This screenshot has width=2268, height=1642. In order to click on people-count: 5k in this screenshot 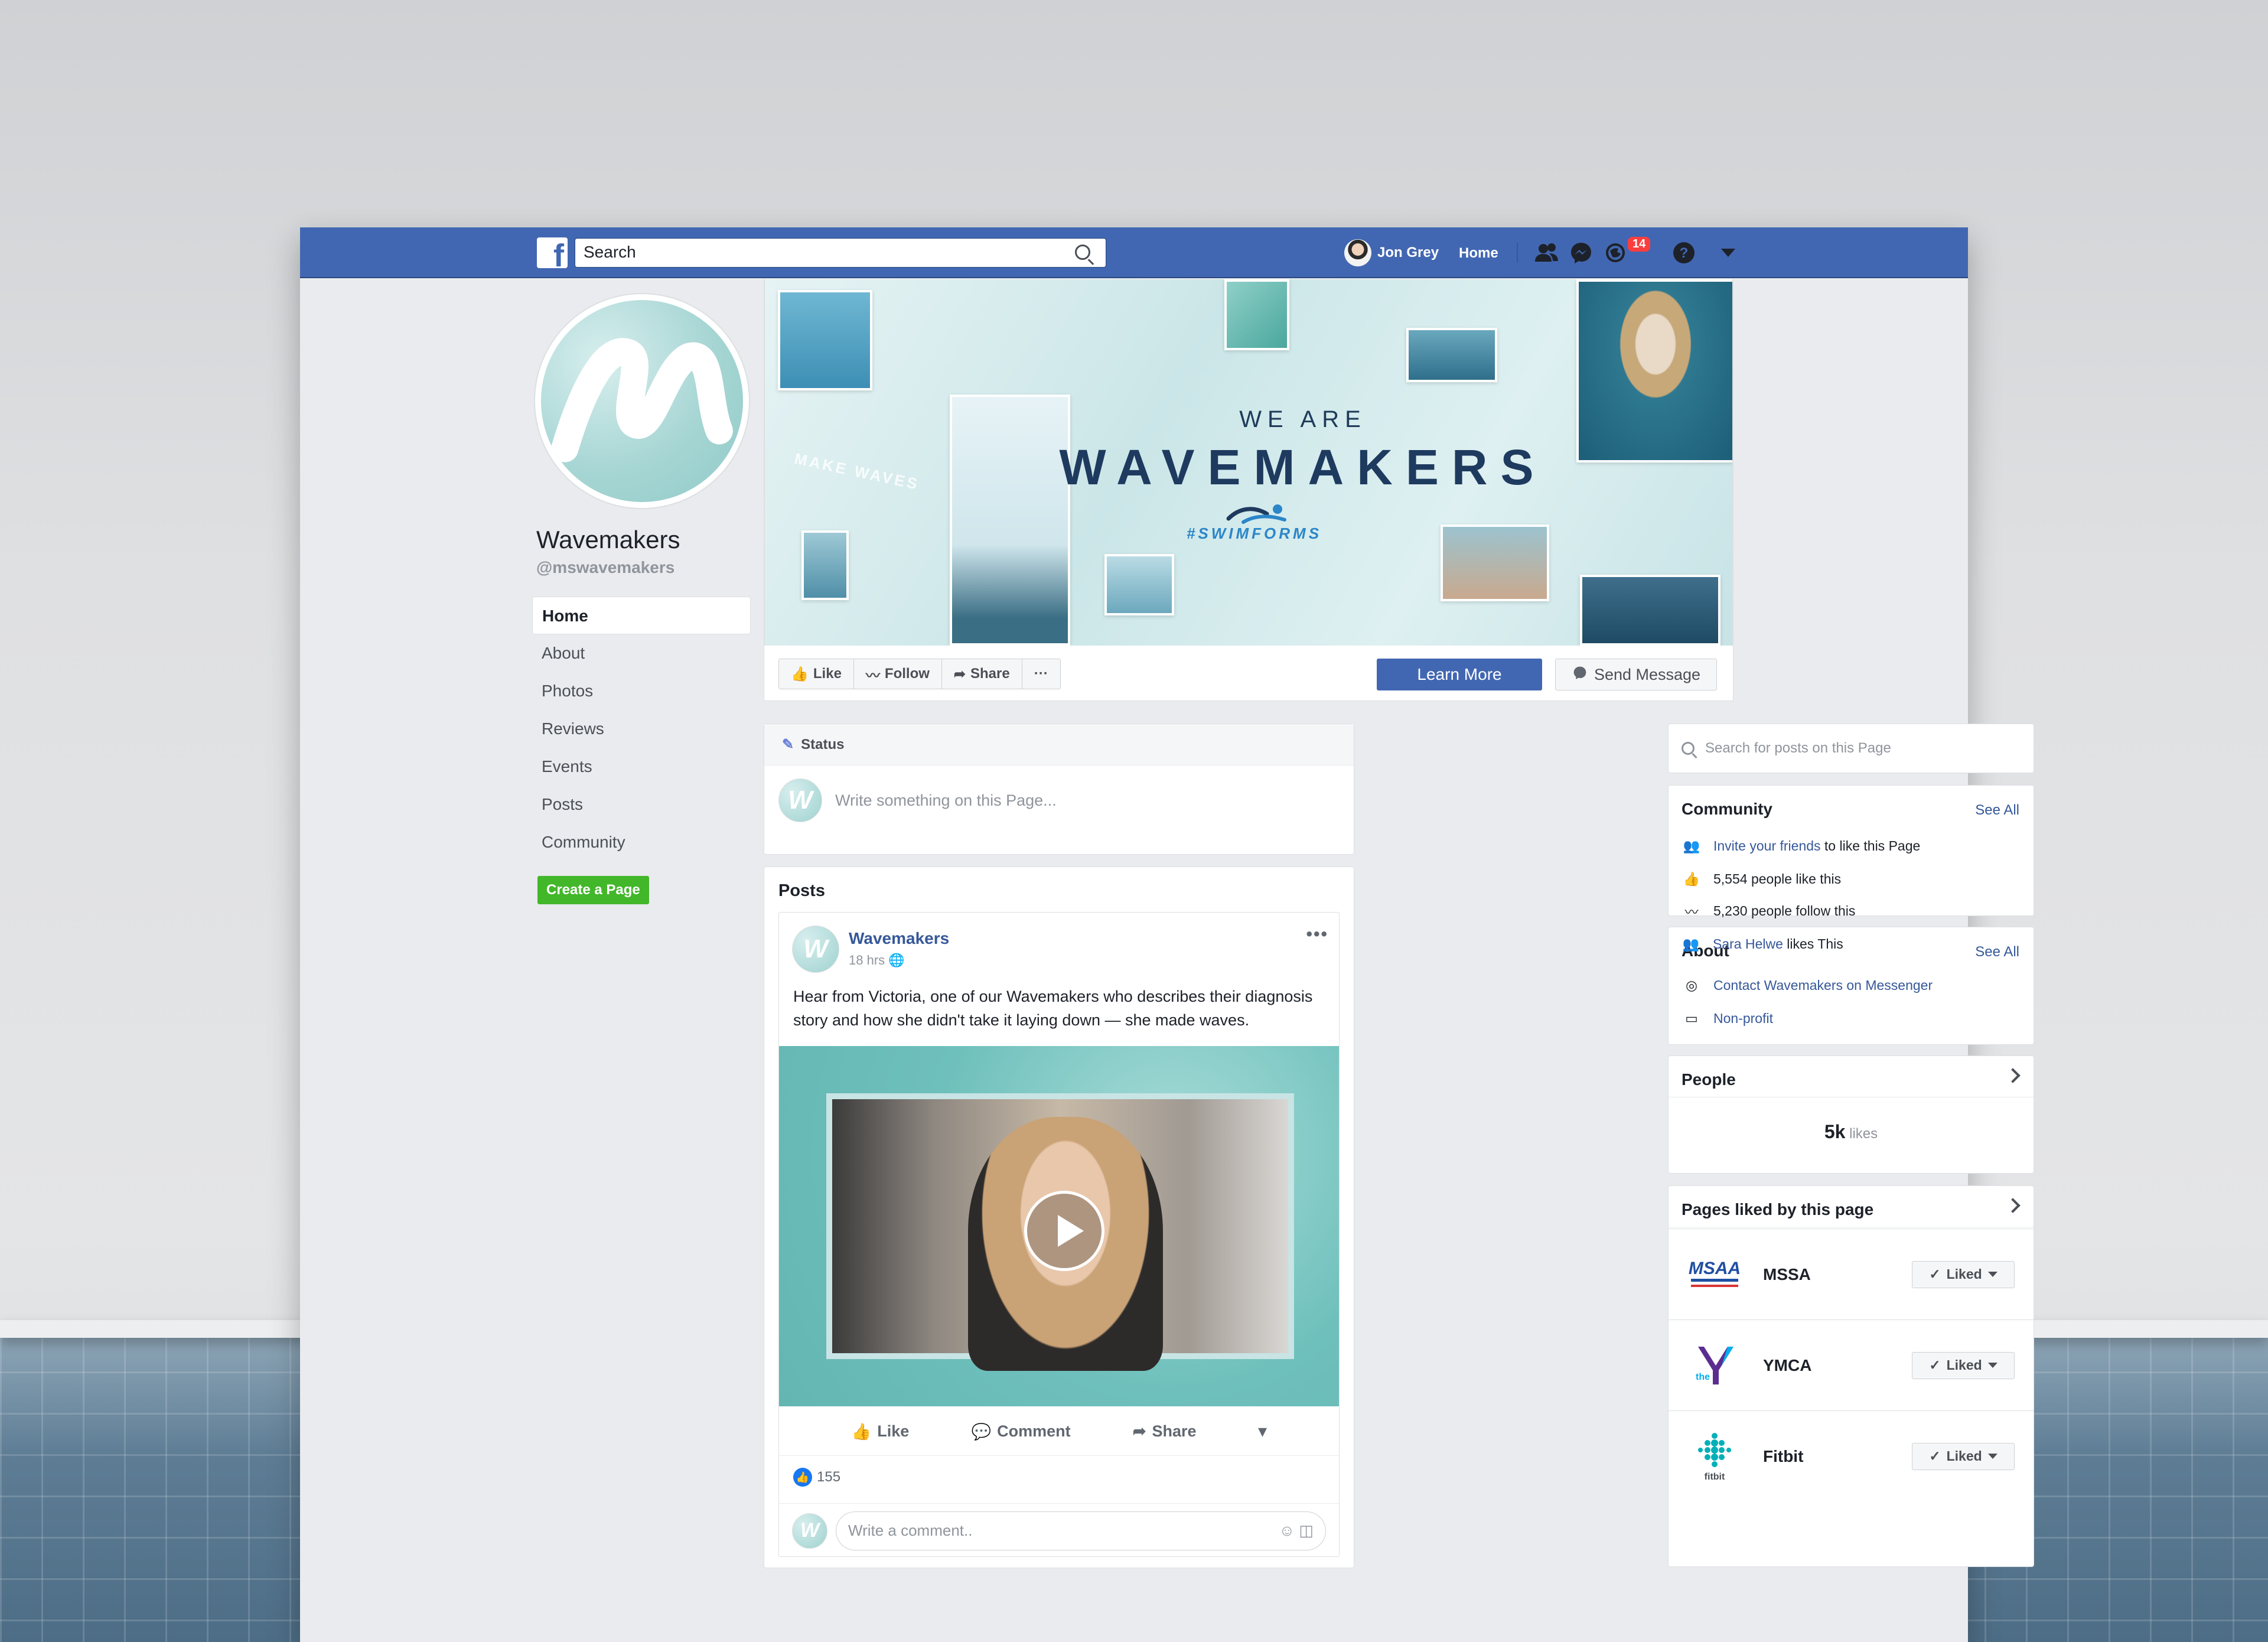, I will do `click(1835, 1131)`.